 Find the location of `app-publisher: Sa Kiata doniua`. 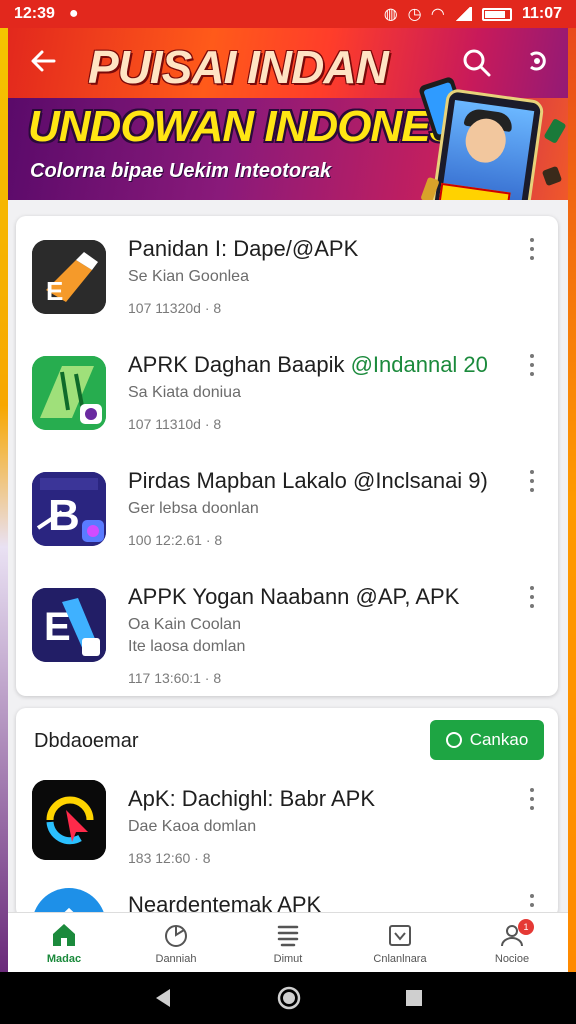

app-publisher: Sa Kiata doniua is located at coordinates (184, 392).